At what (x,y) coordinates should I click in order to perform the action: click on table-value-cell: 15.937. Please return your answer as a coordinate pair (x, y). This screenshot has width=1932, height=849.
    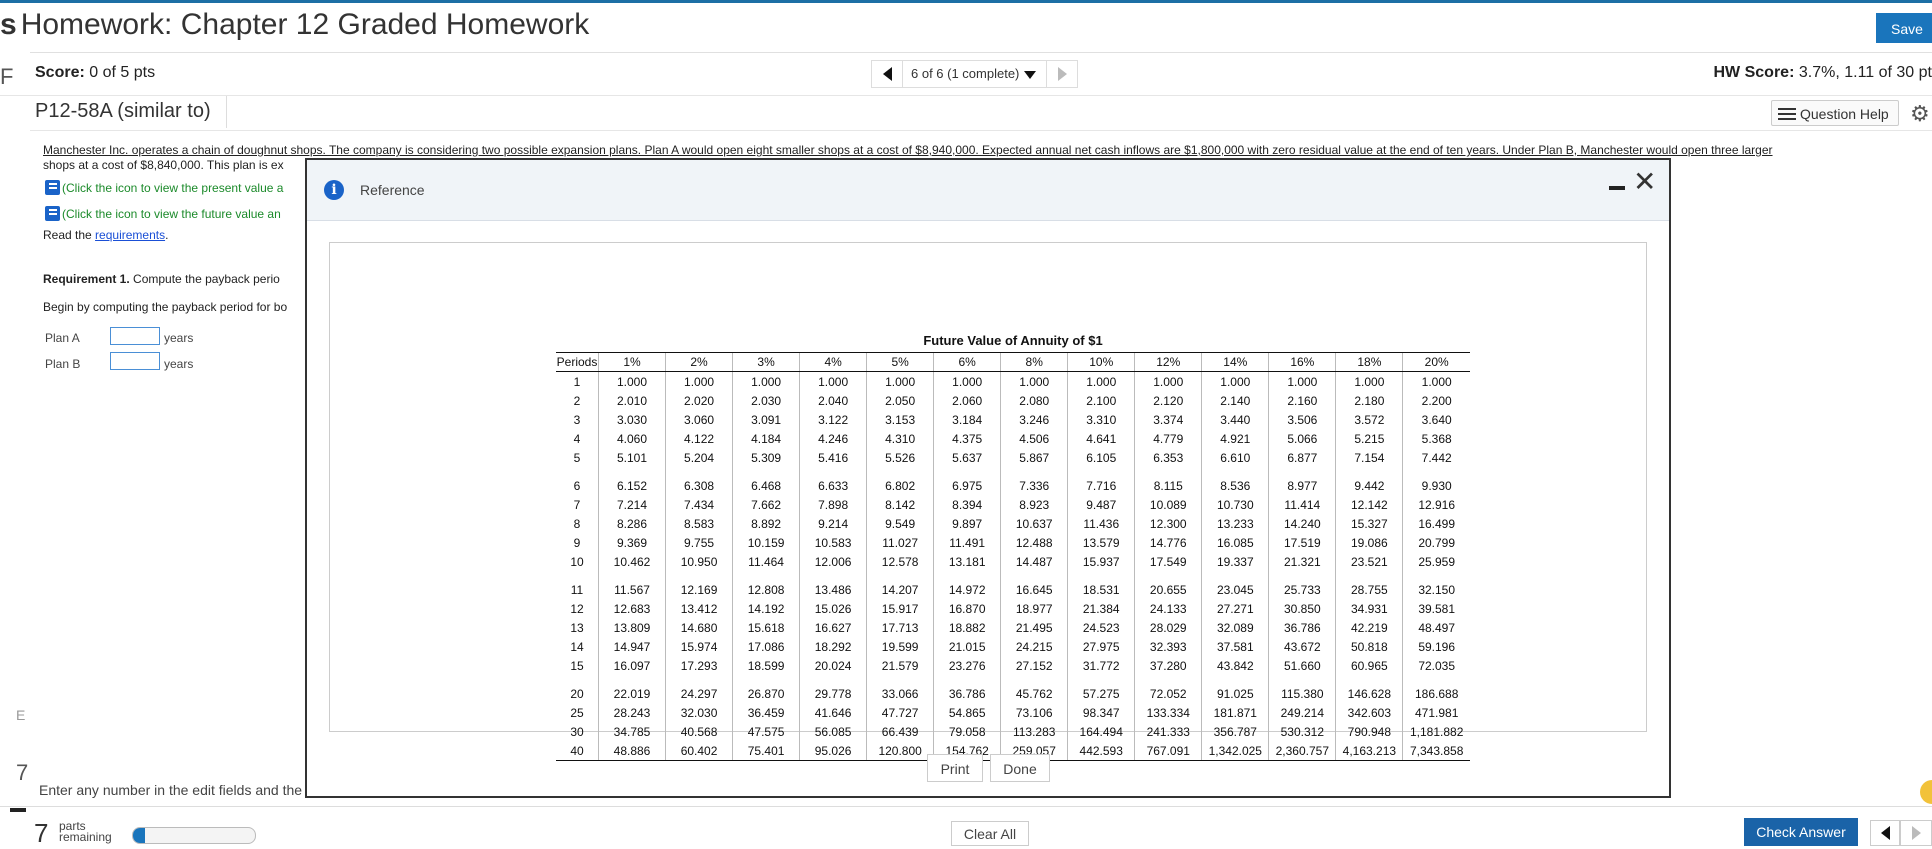
    Looking at the image, I should click on (1101, 561).